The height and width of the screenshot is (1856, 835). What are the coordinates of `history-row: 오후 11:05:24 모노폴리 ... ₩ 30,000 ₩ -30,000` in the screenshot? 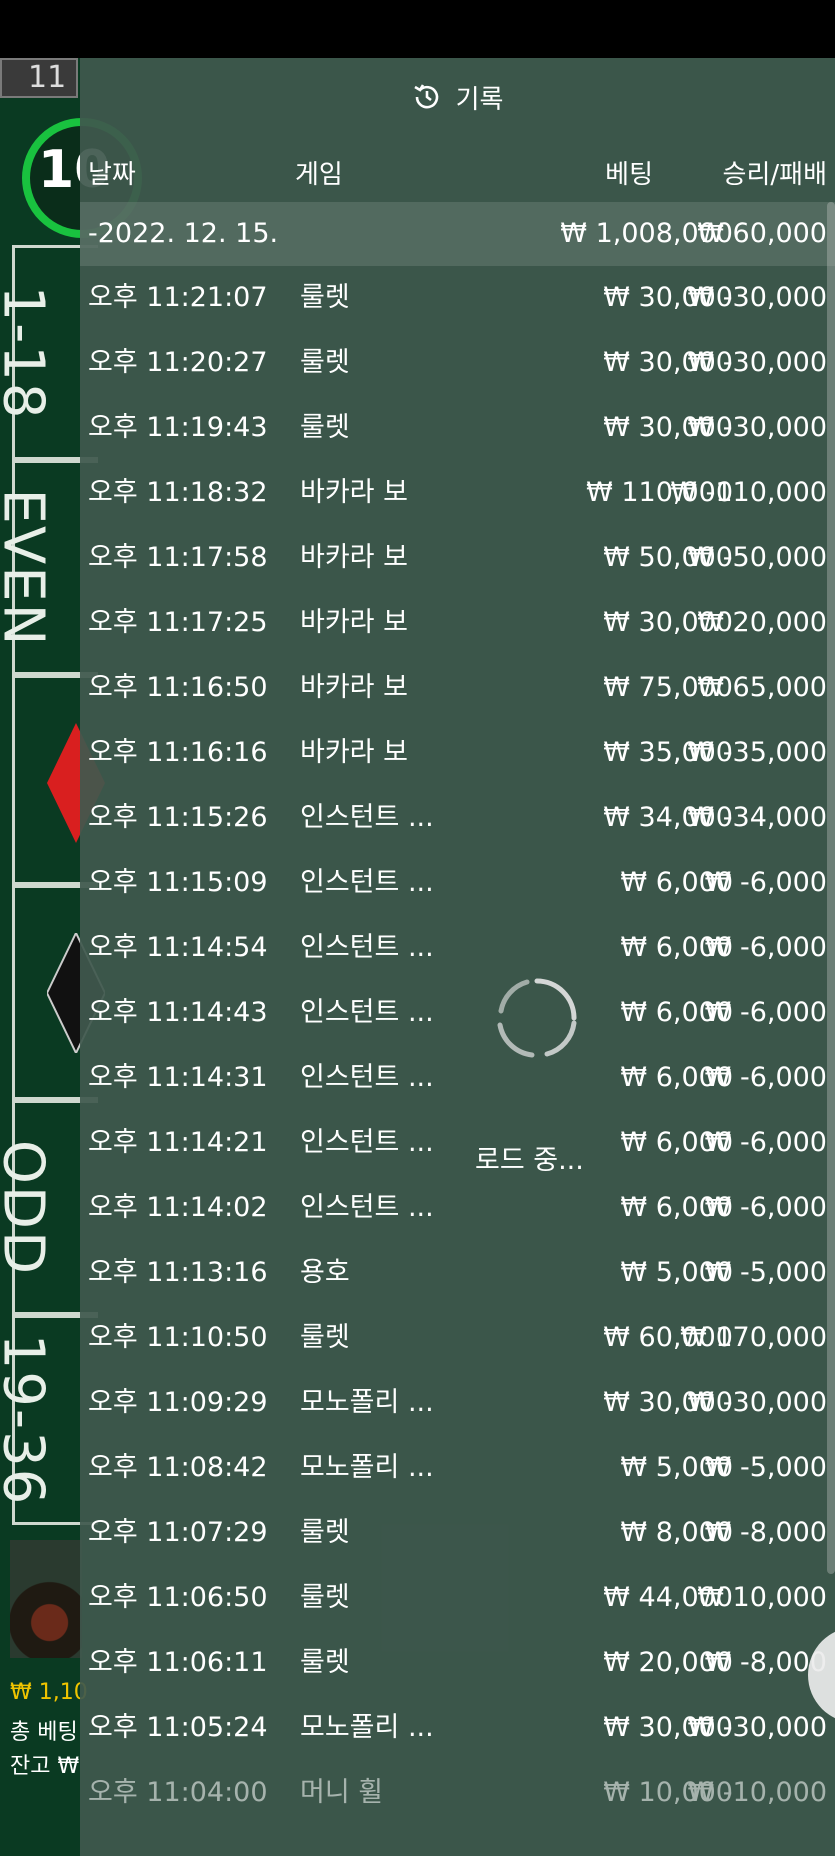 It's located at (457, 1728).